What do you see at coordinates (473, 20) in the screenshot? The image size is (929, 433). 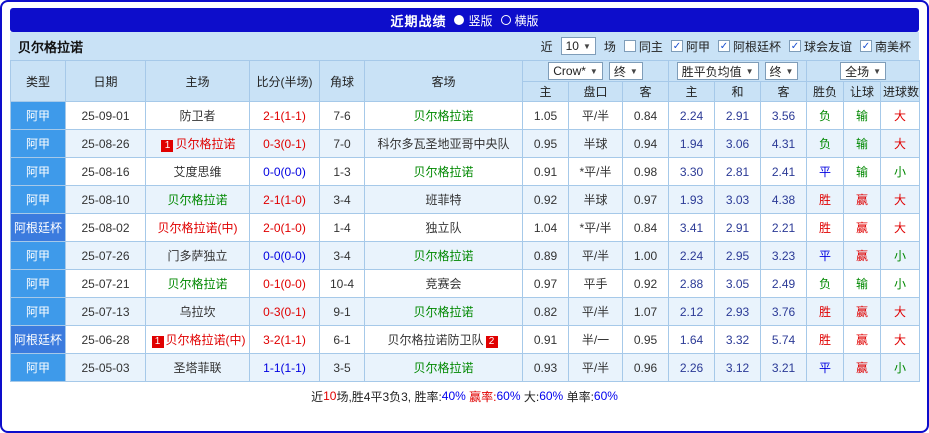 I see `radio-vertical-layout: 竖版` at bounding box center [473, 20].